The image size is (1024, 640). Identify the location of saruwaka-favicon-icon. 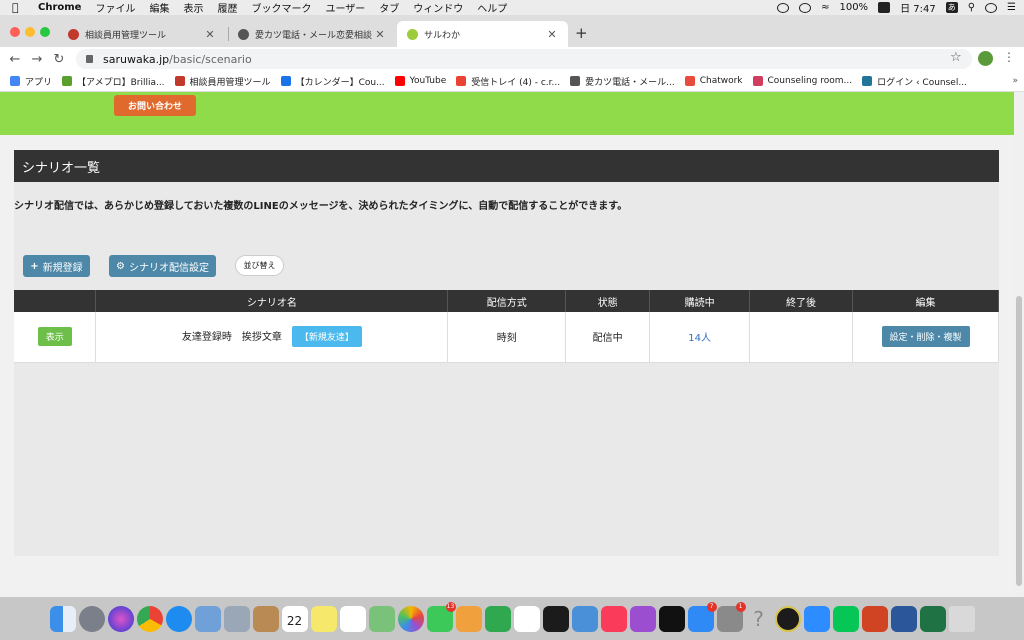
(412, 34).